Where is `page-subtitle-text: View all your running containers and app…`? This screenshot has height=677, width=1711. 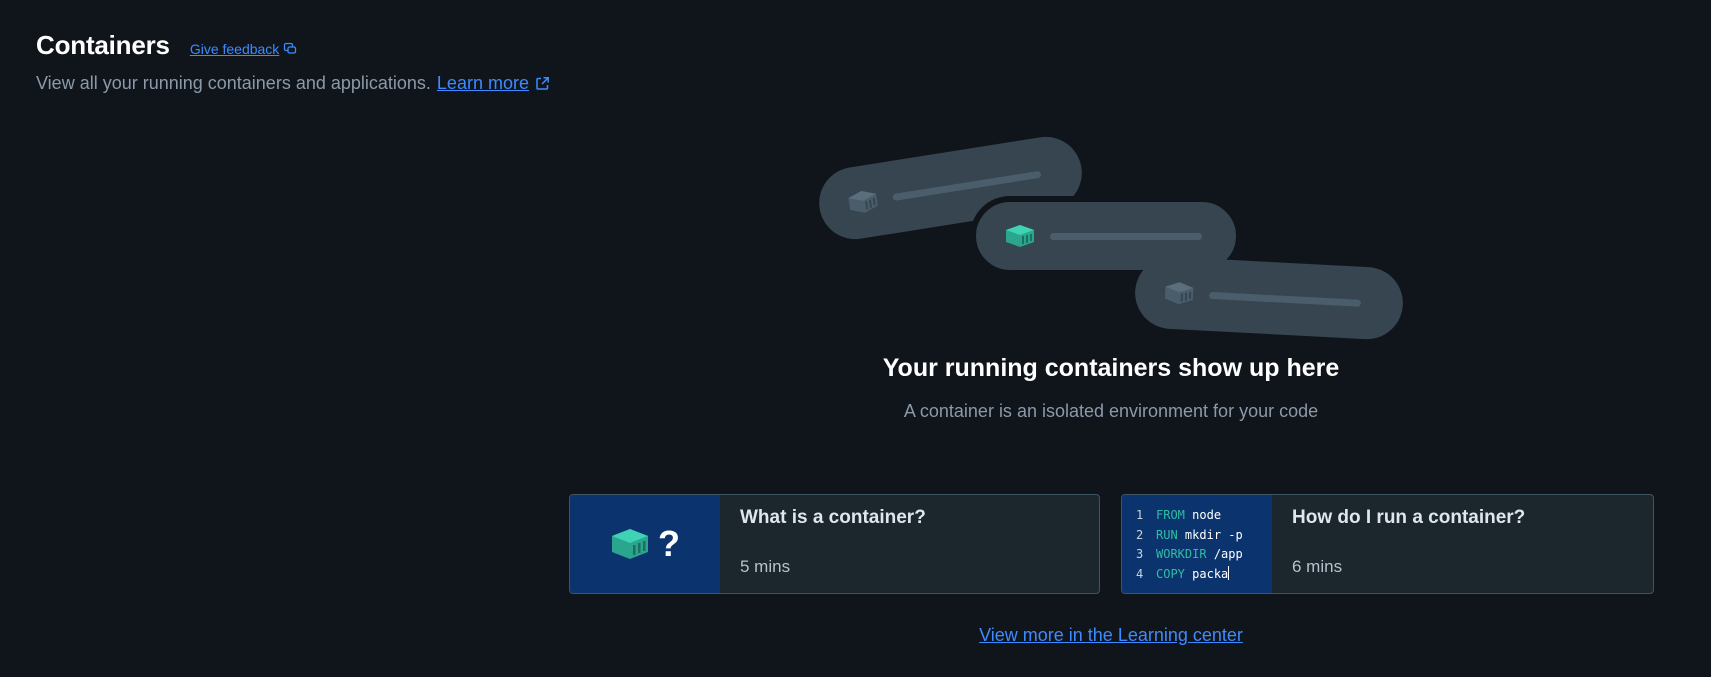
page-subtitle-text: View all your running containers and app… is located at coordinates (233, 83).